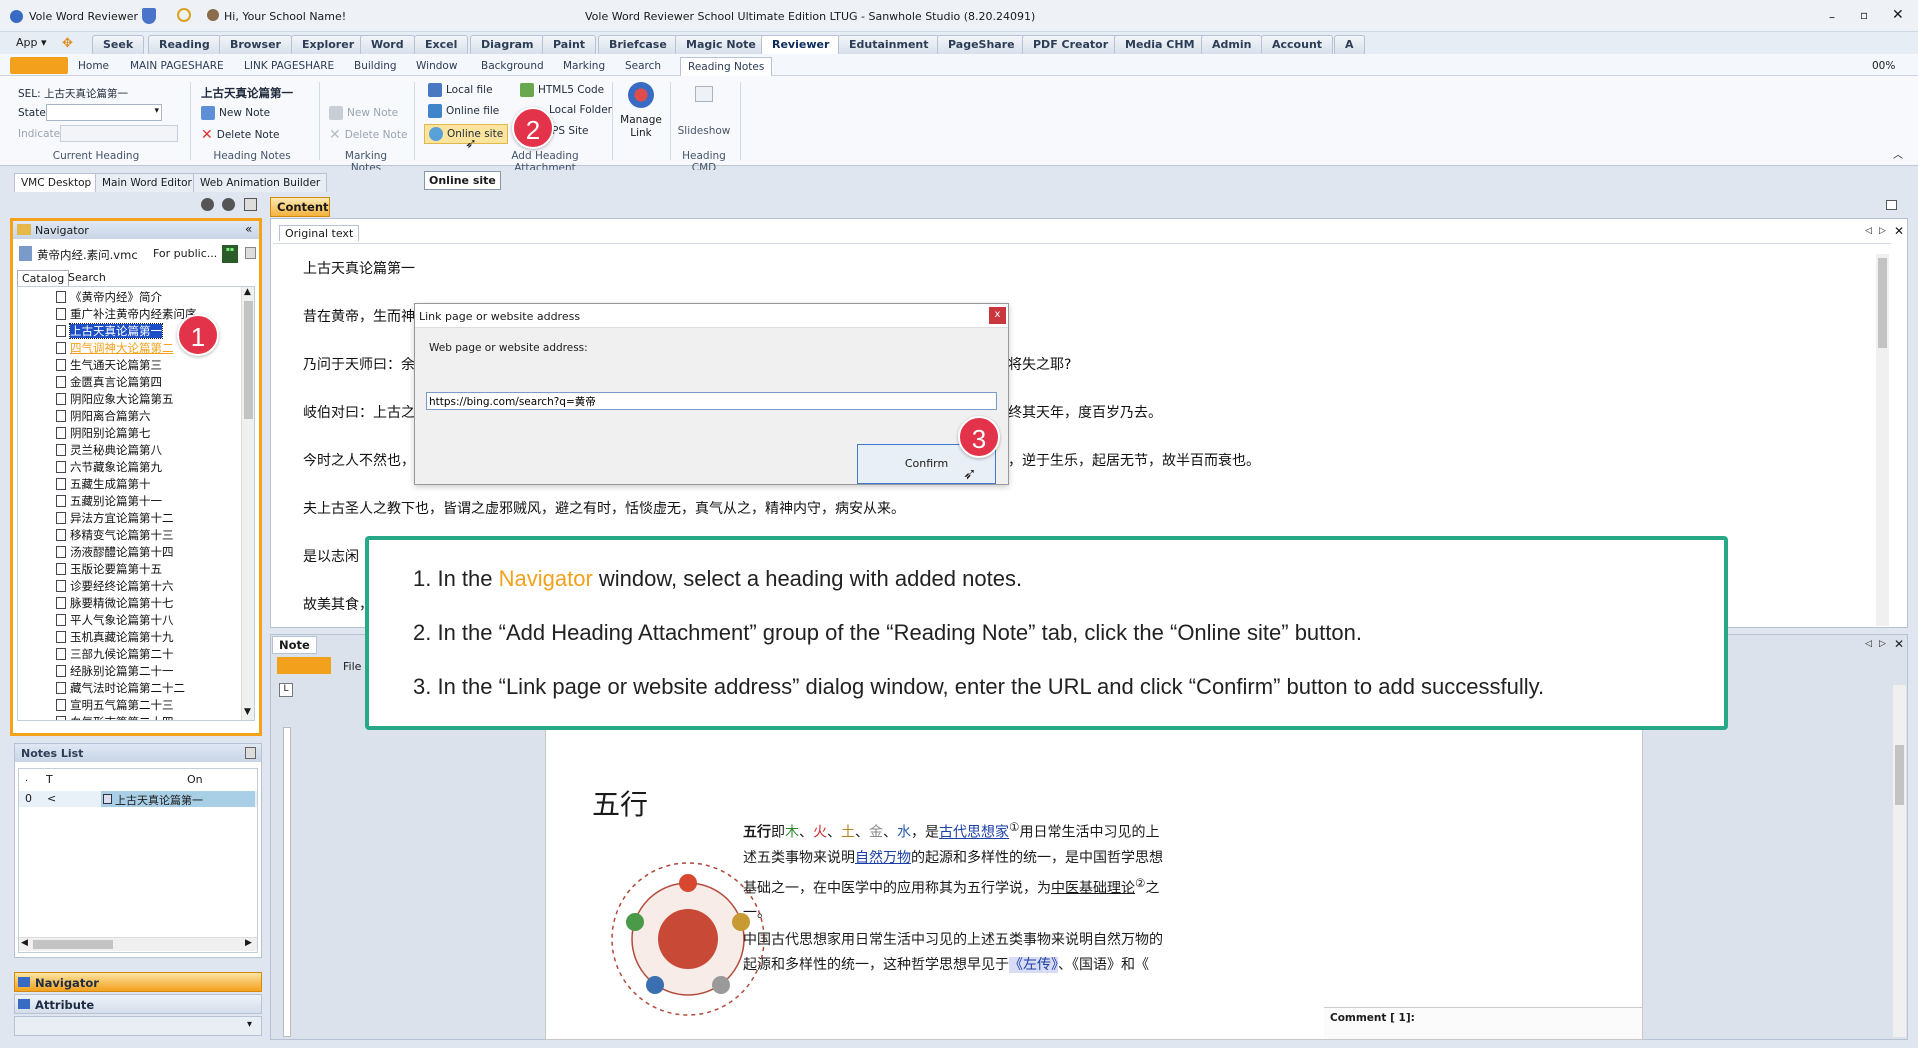 The width and height of the screenshot is (1918, 1048). What do you see at coordinates (704, 114) in the screenshot?
I see `slideshow-button: Slideshow` at bounding box center [704, 114].